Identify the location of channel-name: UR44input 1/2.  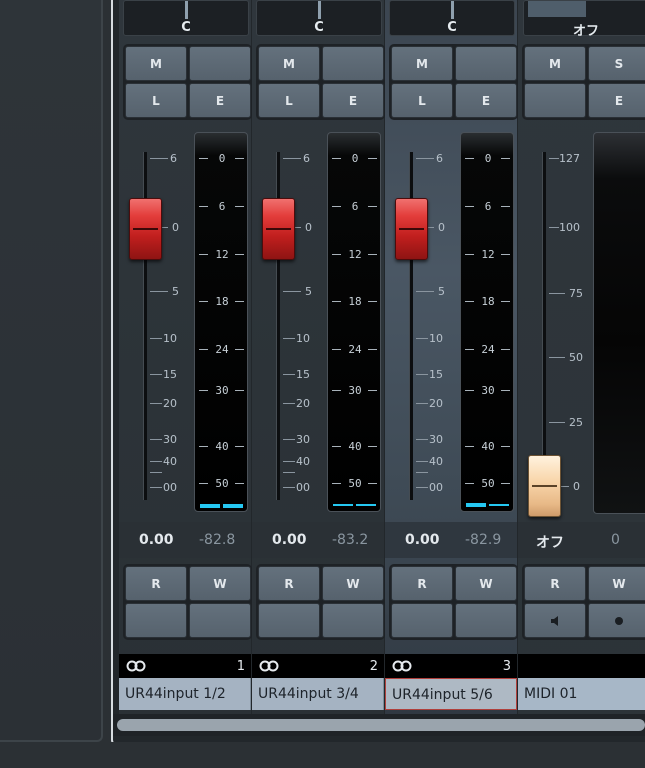
(185, 694).